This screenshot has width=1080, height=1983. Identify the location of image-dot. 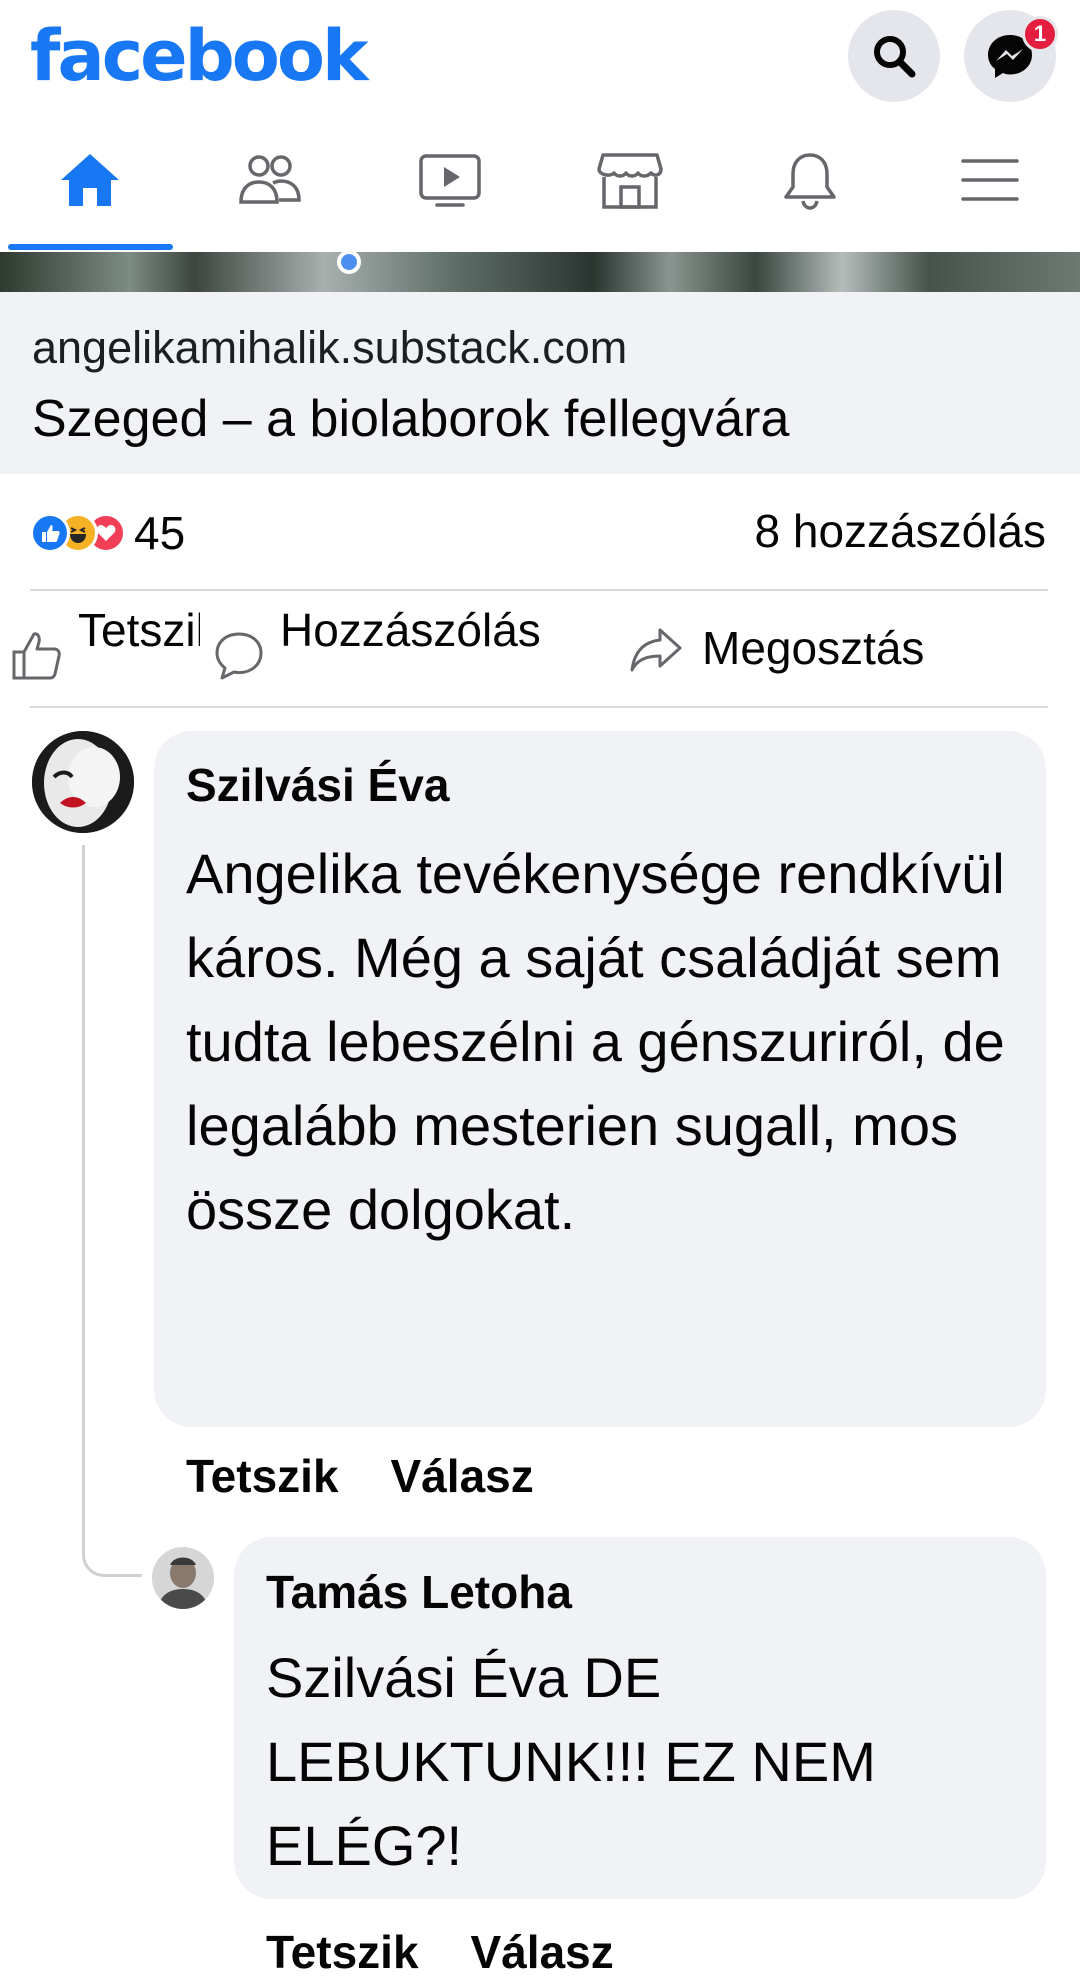
(349, 262).